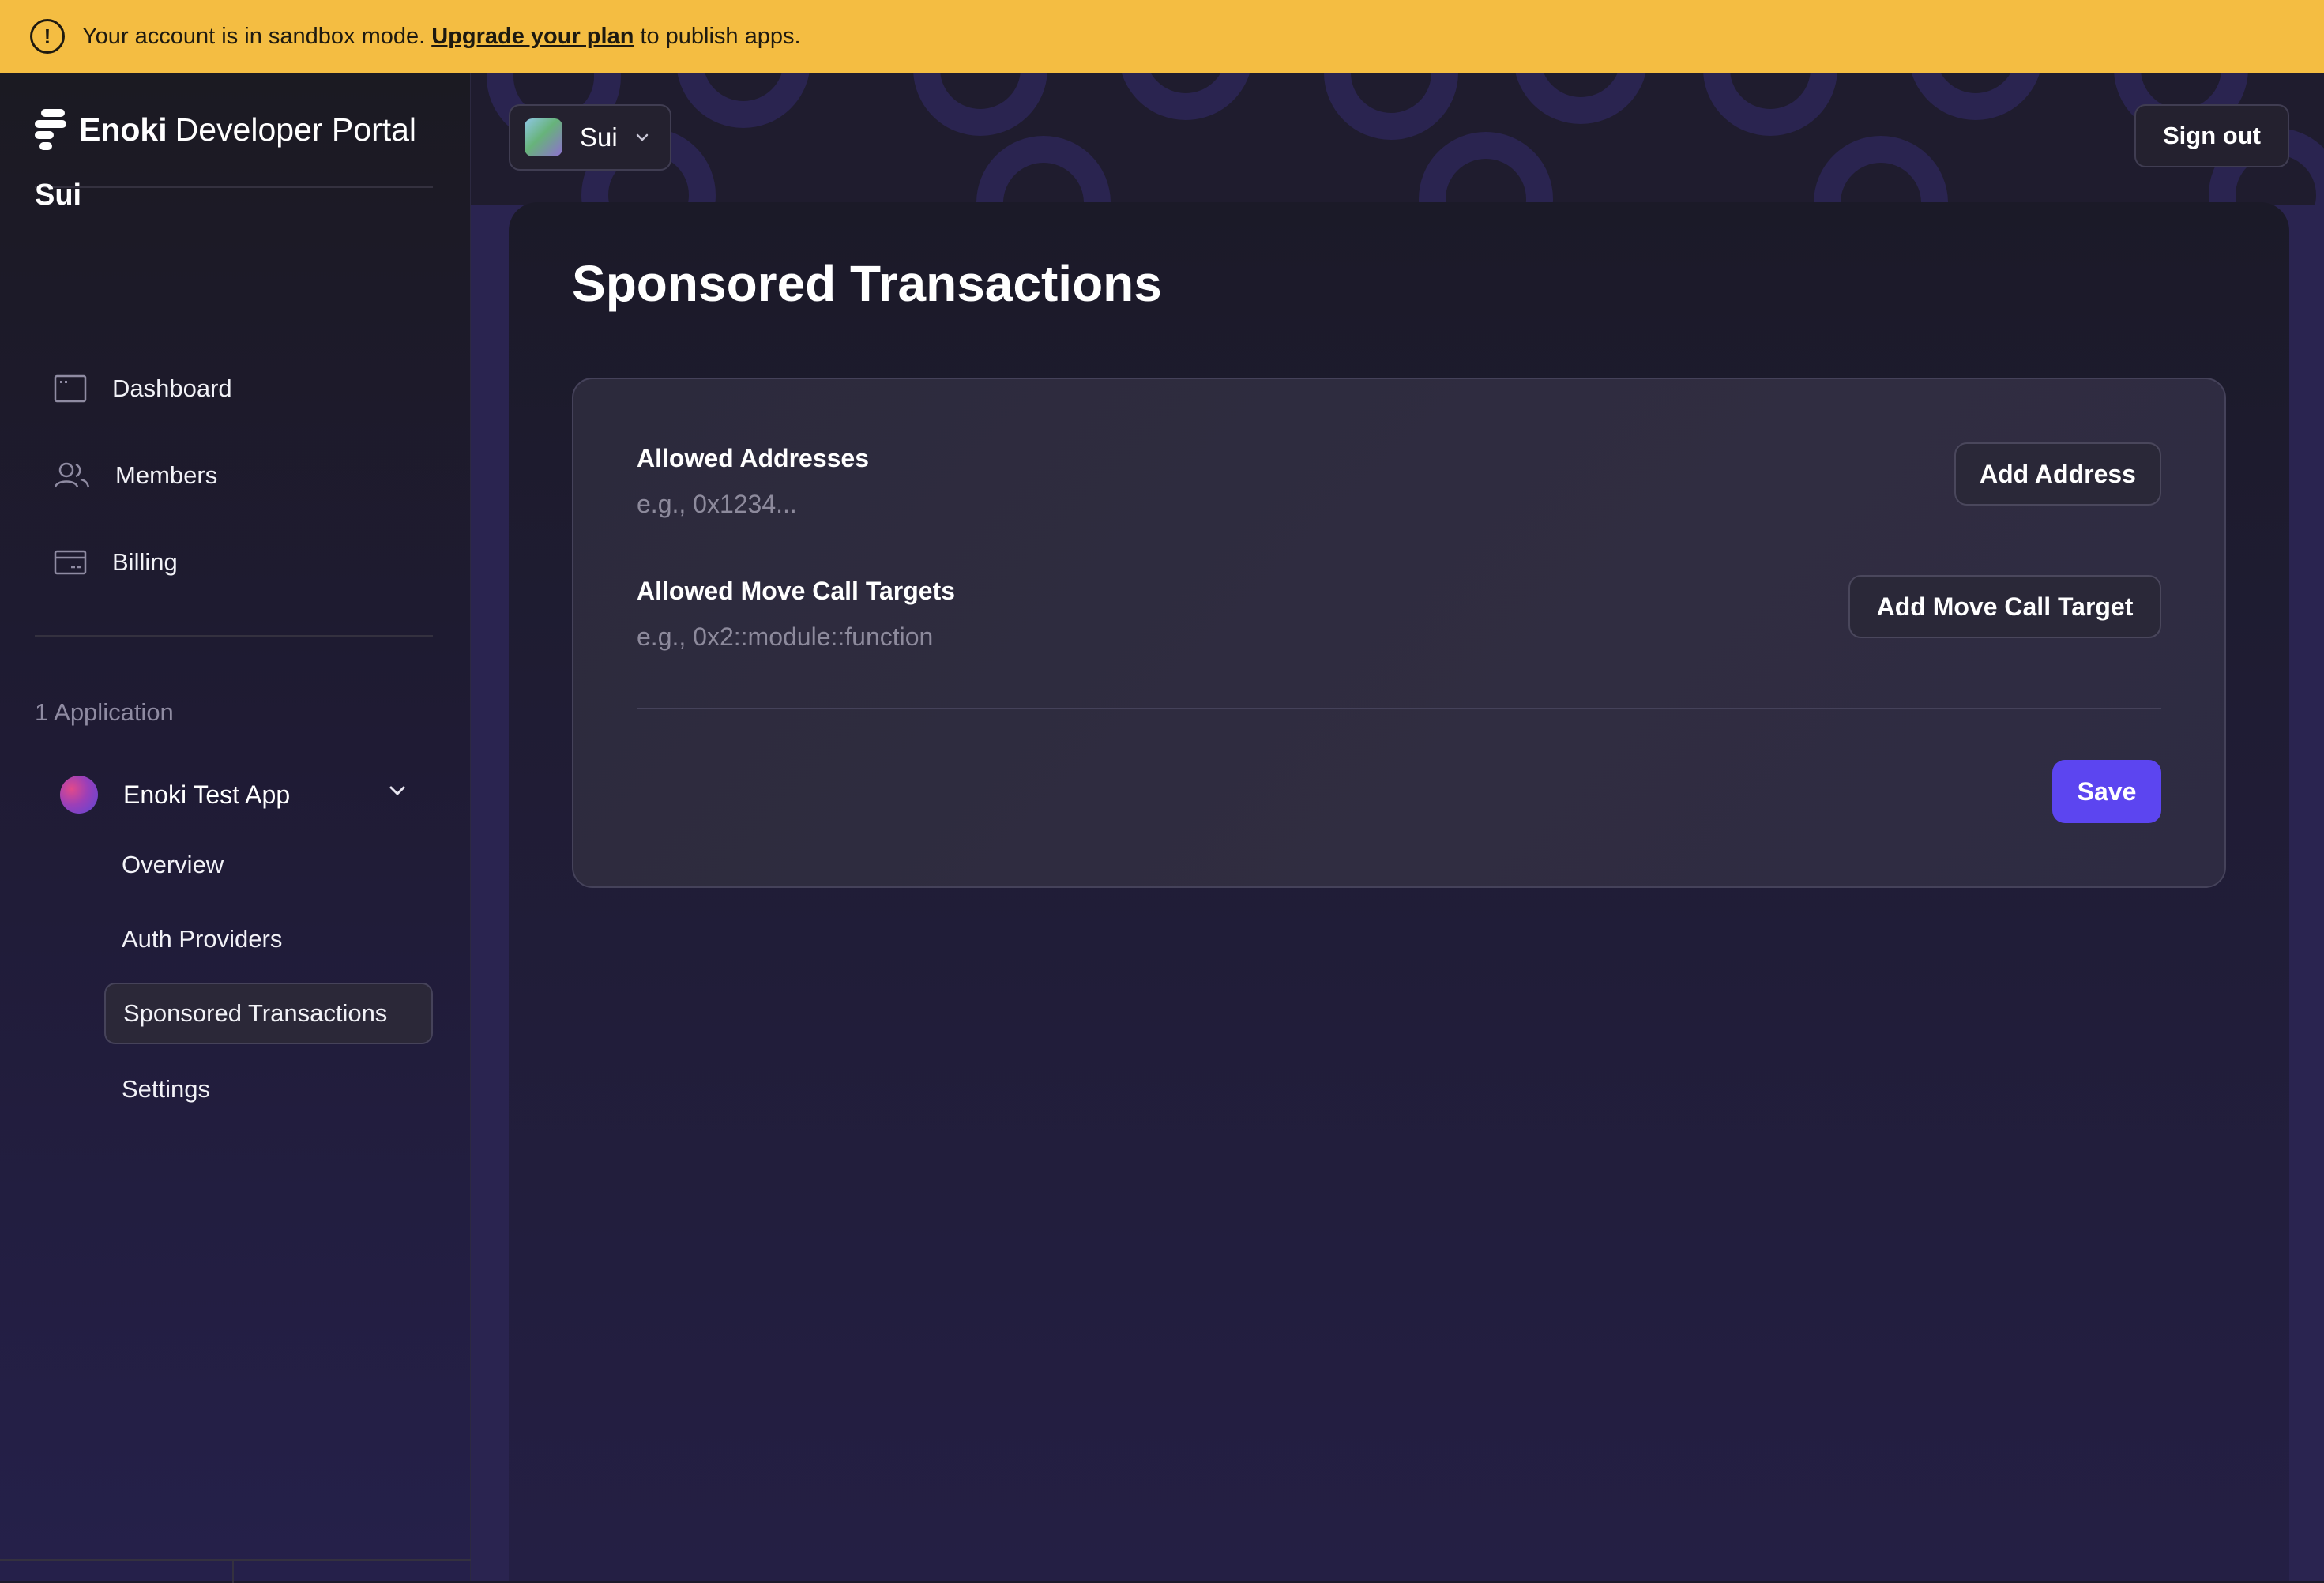 The height and width of the screenshot is (1583, 2324). I want to click on enoki-logo: Enoki Developer Portal, so click(225, 129).